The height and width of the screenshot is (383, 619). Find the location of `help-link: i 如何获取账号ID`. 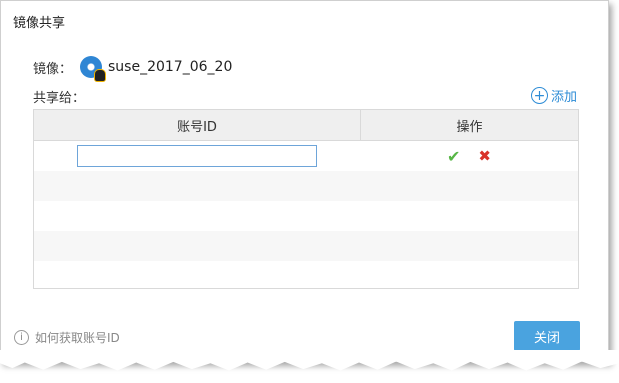

help-link: i 如何获取账号ID is located at coordinates (67, 337).